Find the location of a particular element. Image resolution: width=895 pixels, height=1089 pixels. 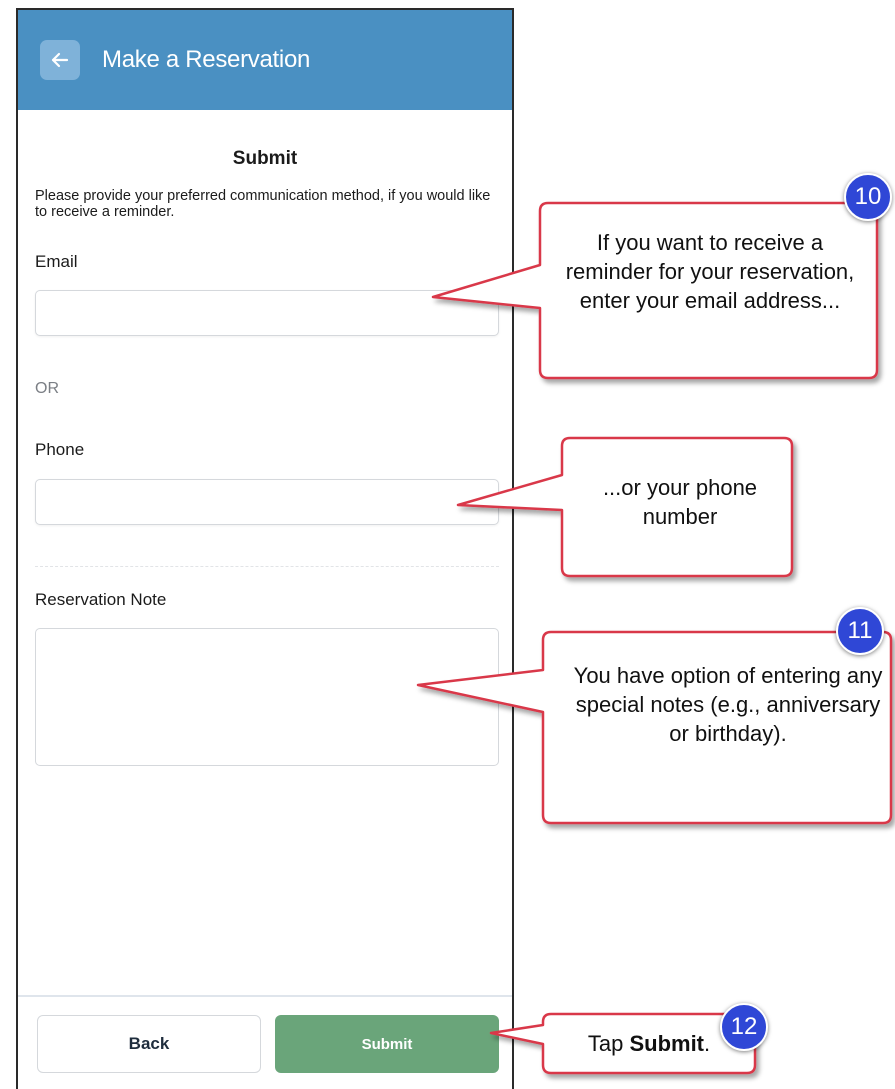

callout-submit-bold: Submit is located at coordinates (667, 1043).